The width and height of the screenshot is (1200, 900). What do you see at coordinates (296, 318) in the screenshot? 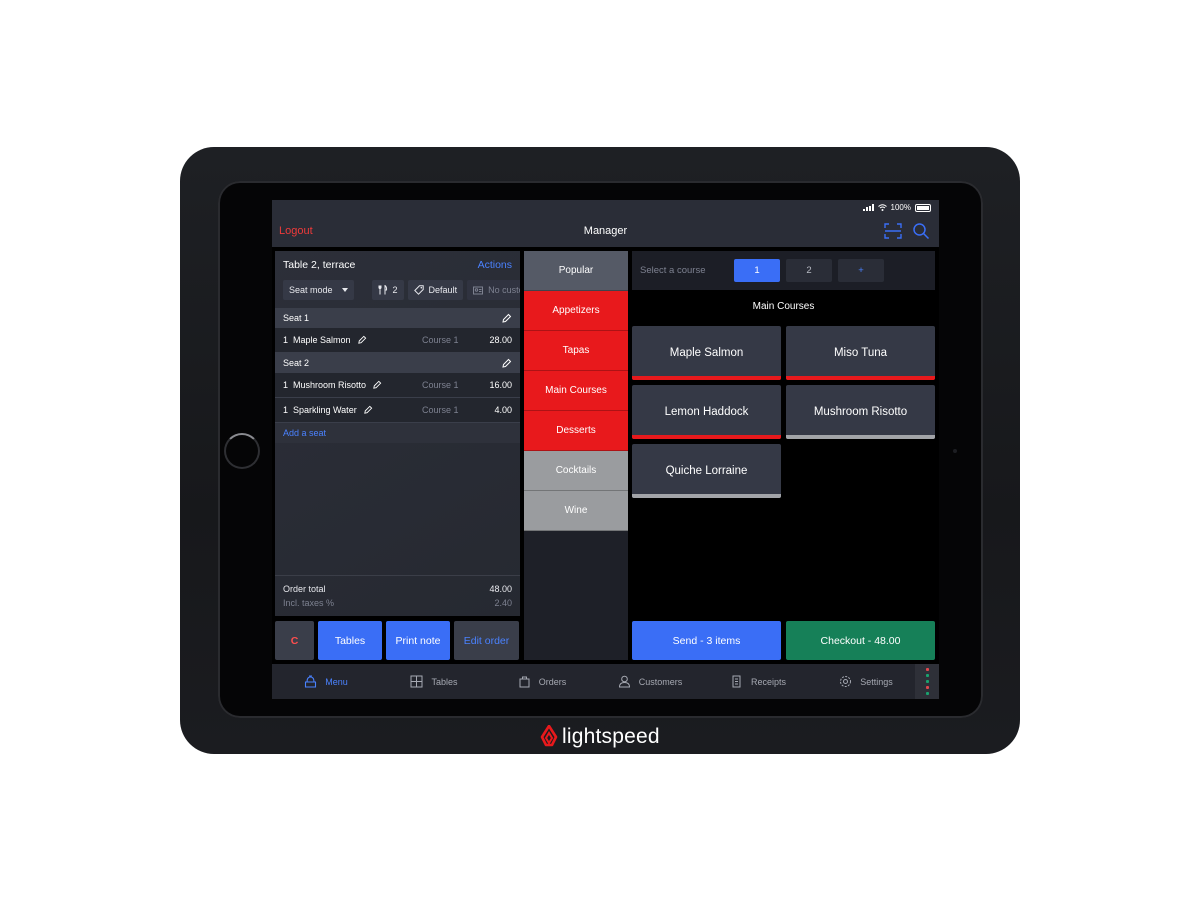
I see `seat-label: Seat 1` at bounding box center [296, 318].